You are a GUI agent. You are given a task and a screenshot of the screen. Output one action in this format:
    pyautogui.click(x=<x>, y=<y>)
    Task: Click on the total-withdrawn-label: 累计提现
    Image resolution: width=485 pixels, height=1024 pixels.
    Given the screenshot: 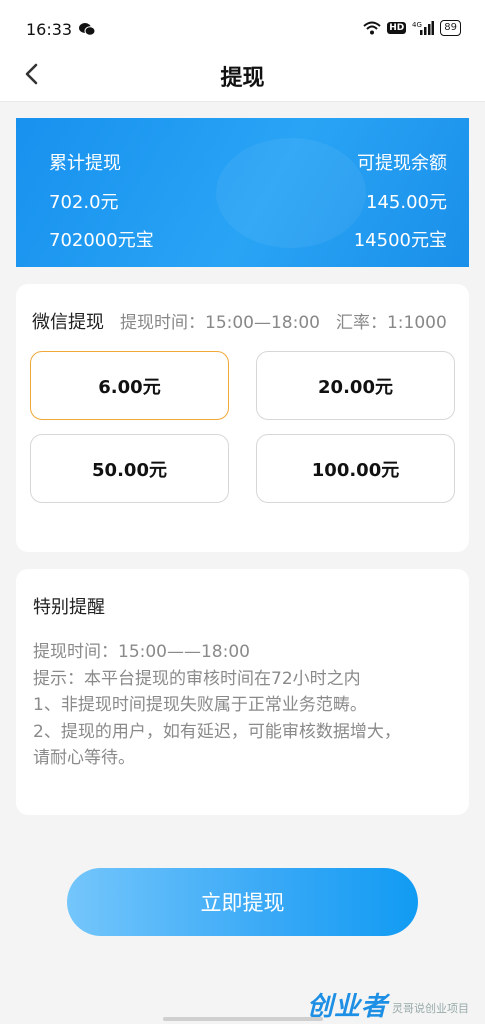 What is the action you would take?
    pyautogui.click(x=85, y=163)
    